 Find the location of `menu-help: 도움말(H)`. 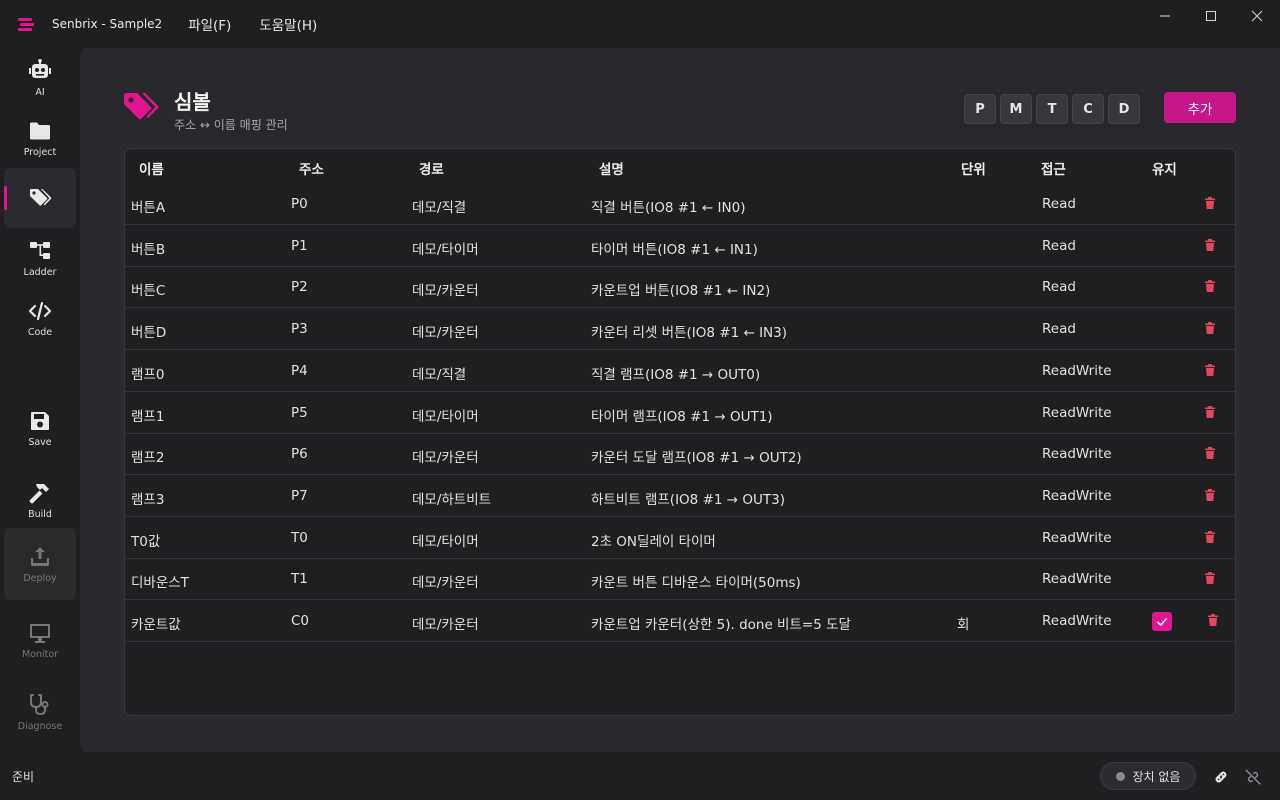

menu-help: 도움말(H) is located at coordinates (288, 24).